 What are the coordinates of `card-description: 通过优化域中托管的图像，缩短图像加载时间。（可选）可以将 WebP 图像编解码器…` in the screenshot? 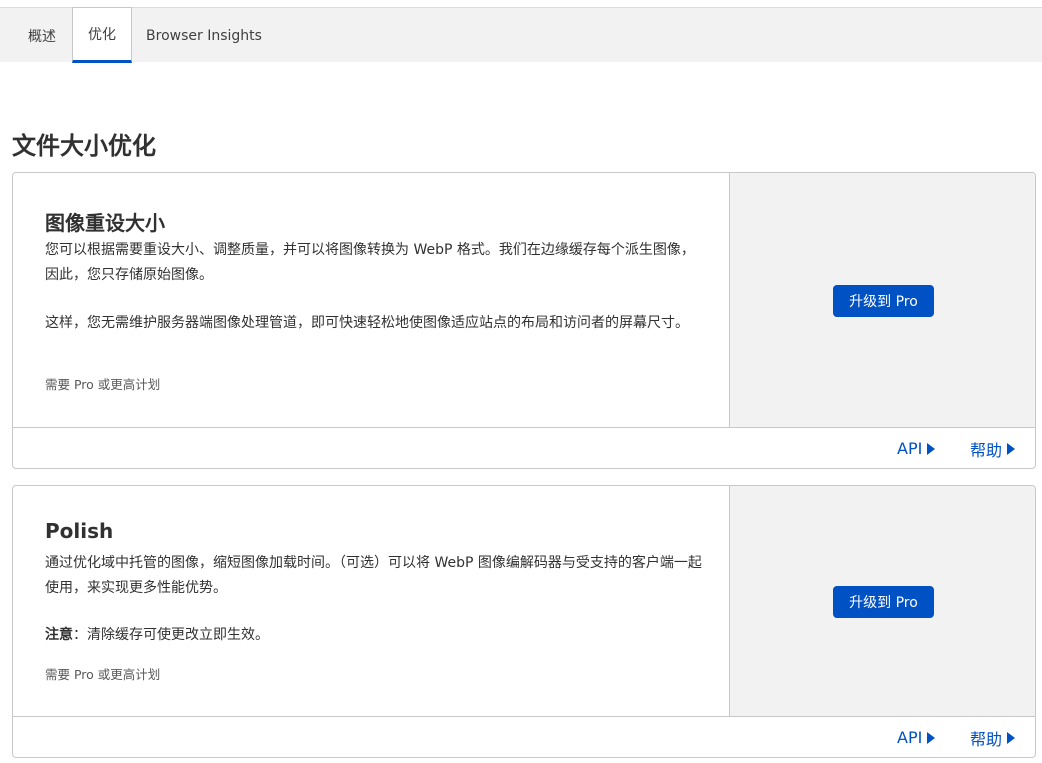 It's located at (373, 575).